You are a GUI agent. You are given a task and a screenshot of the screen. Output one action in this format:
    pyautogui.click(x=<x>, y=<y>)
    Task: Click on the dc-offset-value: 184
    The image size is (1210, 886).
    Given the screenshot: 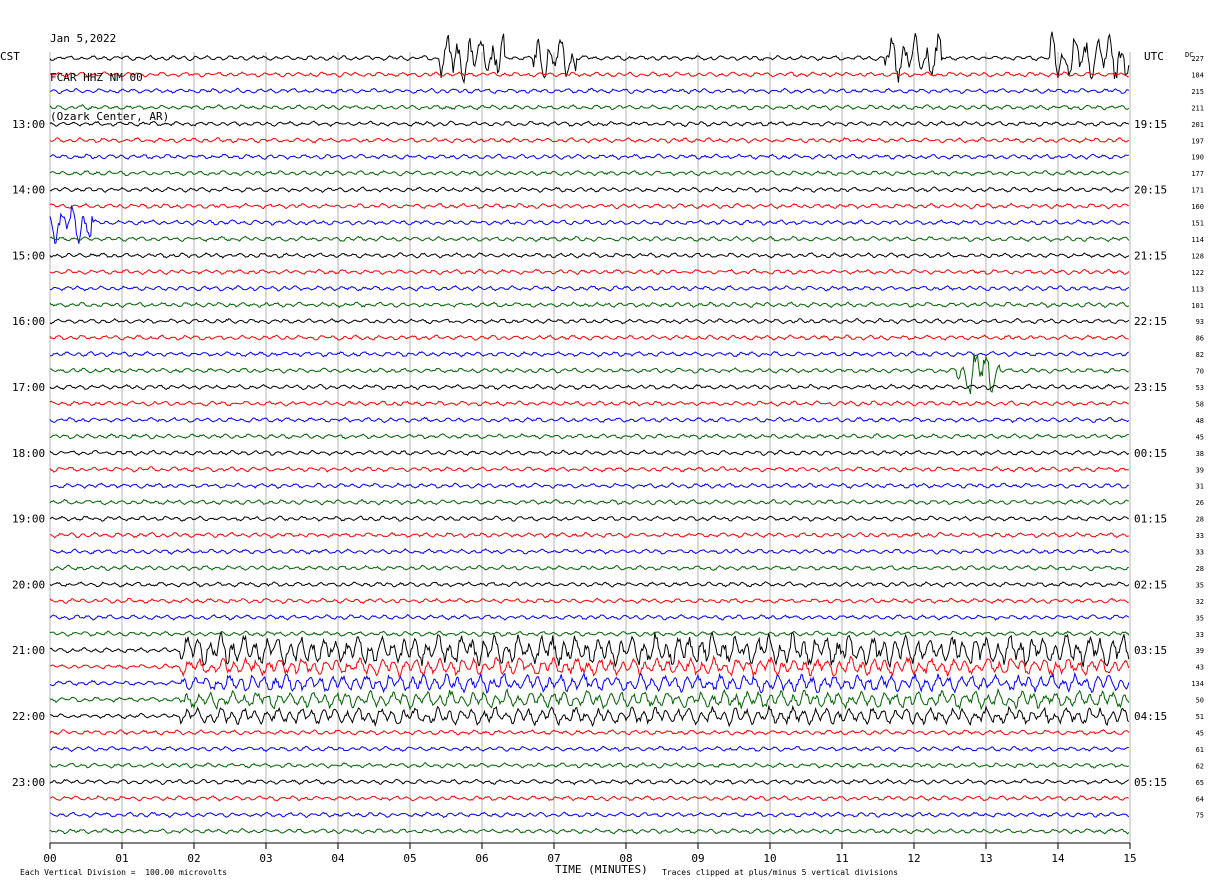 What is the action you would take?
    pyautogui.click(x=1197, y=75)
    